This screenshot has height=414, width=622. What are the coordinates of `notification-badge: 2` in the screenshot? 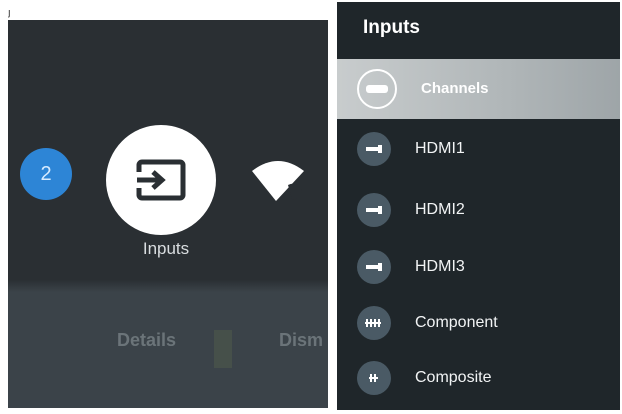 It's located at (46, 174).